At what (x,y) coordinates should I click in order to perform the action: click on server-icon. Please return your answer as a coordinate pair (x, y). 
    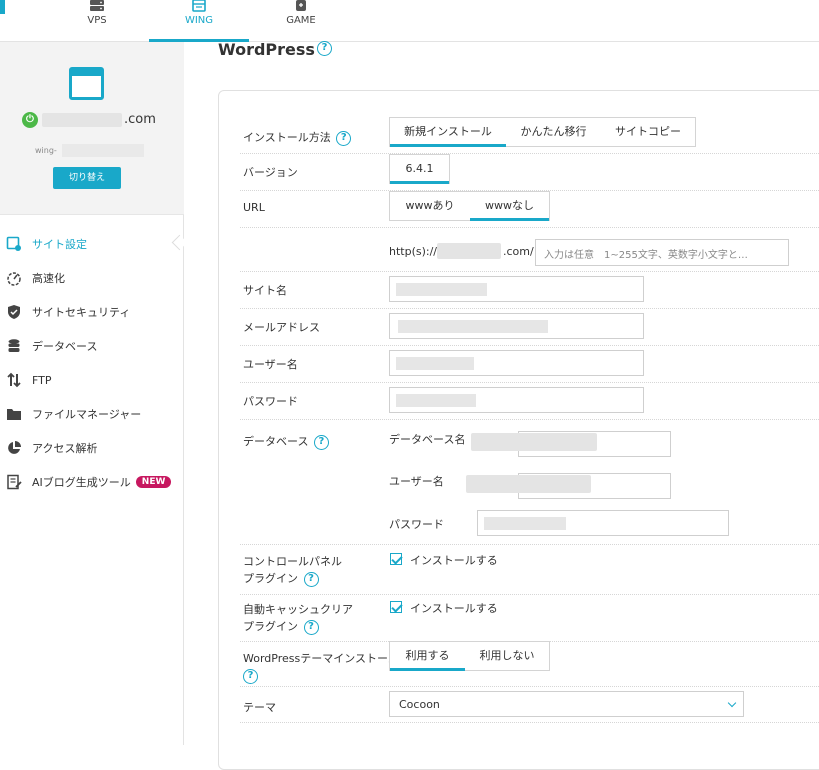
    Looking at the image, I should click on (97, 5).